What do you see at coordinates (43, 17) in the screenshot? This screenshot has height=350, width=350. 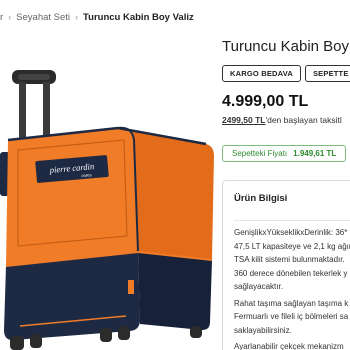 I see `breadcrumb-item-seyahat-seti: Seyahat Seti` at bounding box center [43, 17].